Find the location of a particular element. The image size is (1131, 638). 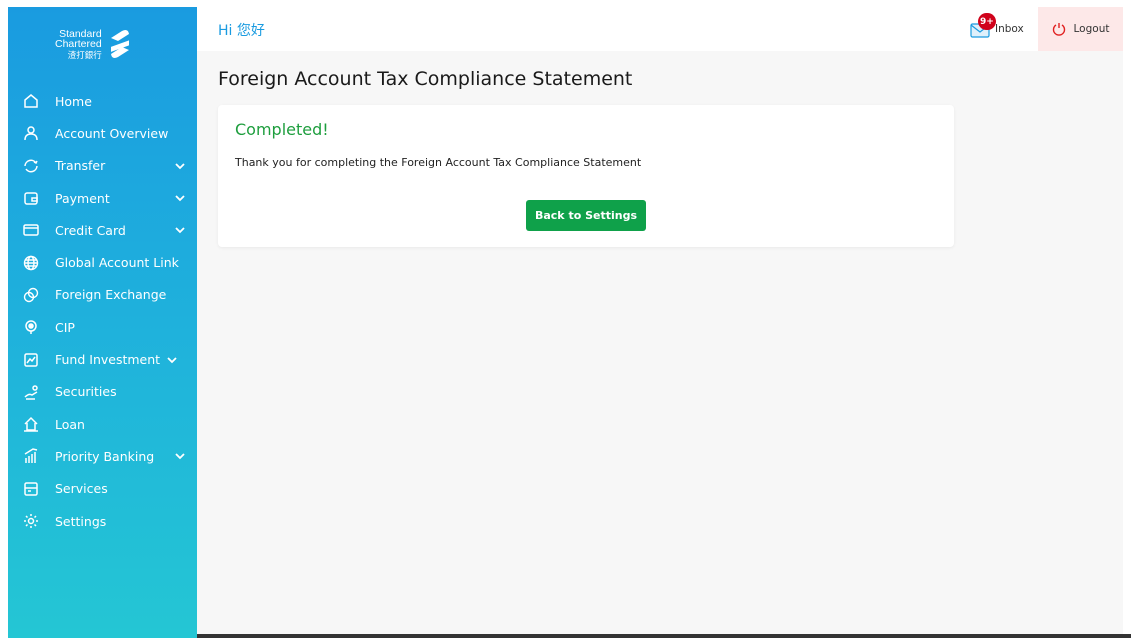

brand-line2: Chartered is located at coordinates (78, 43).